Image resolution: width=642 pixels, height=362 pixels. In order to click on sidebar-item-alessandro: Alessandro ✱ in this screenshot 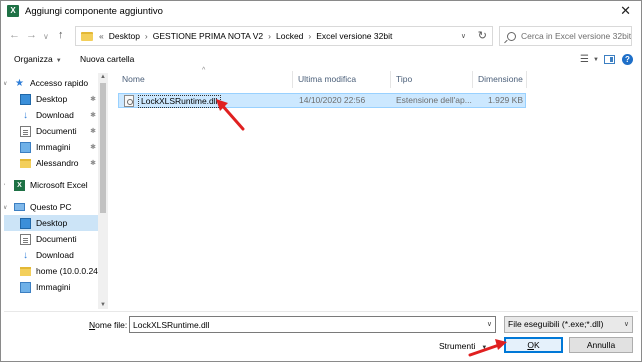, I will do `click(51, 163)`.